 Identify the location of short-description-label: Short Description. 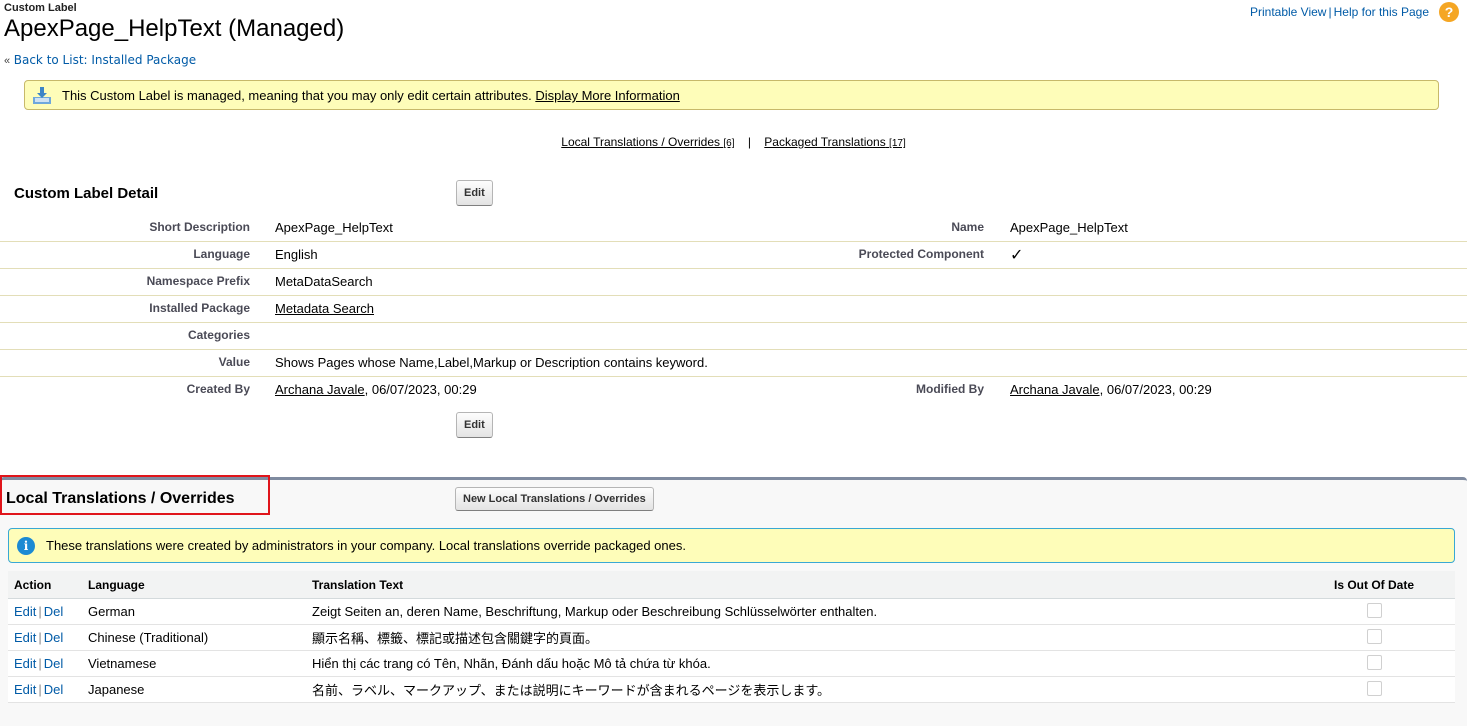
(199, 227).